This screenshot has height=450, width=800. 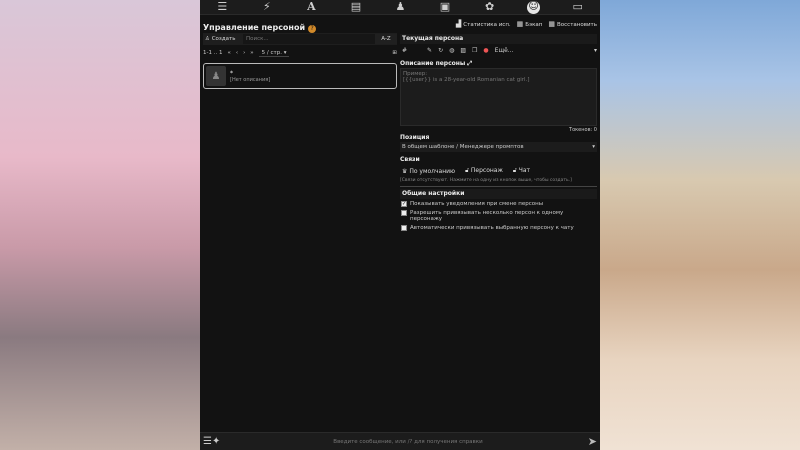 I want to click on per-page-select: 5 / стр. ▾, so click(x=274, y=53).